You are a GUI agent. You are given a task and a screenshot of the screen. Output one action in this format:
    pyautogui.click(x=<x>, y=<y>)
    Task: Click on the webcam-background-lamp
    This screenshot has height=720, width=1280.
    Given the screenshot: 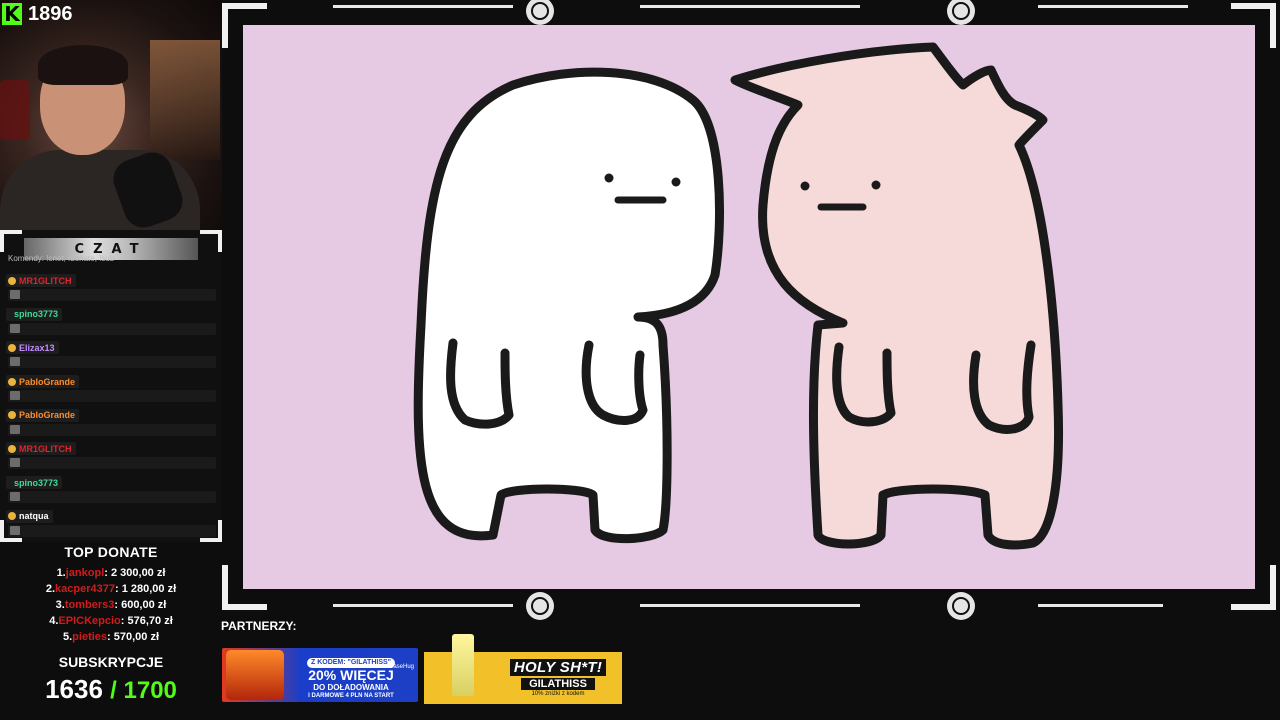 What is the action you would take?
    pyautogui.click(x=185, y=100)
    